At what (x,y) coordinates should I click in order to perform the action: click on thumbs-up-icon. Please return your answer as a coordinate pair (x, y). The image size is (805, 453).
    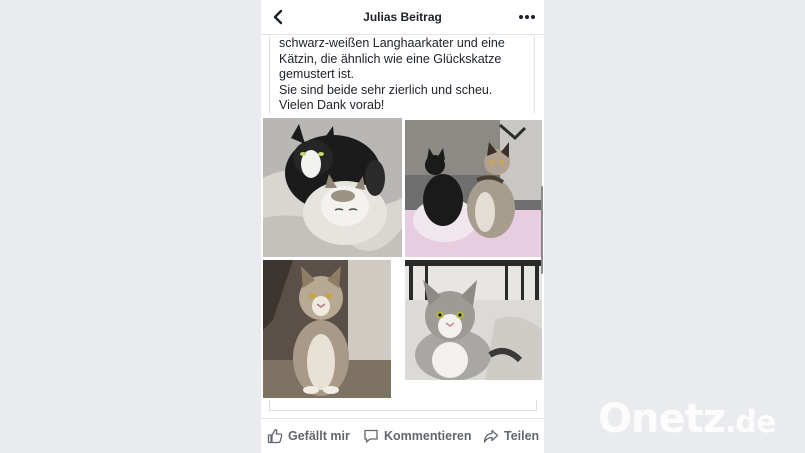
    Looking at the image, I should click on (275, 436).